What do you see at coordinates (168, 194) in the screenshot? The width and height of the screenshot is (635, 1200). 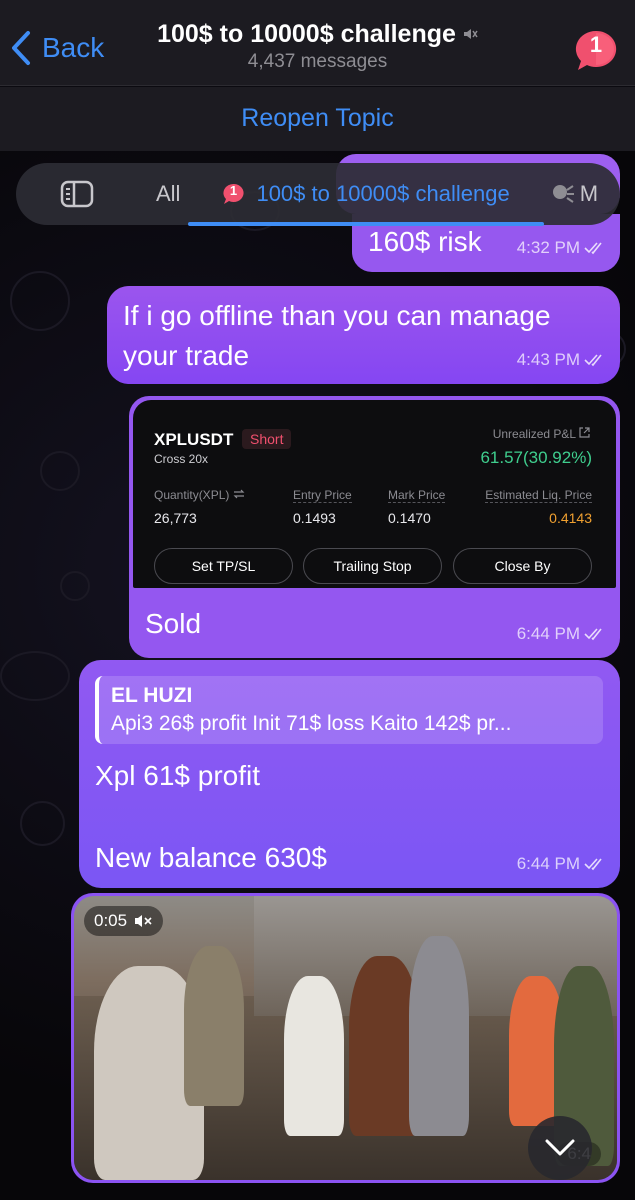 I see `tab-all: All` at bounding box center [168, 194].